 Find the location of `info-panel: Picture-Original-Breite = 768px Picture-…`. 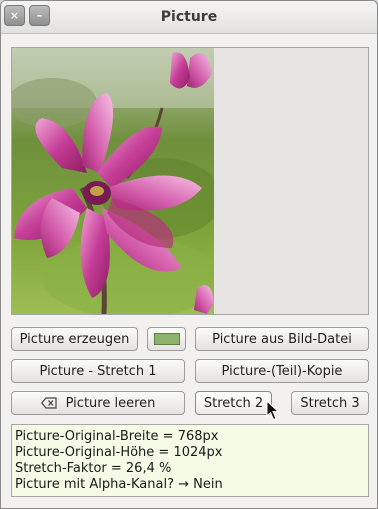

info-panel: Picture-Original-Breite = 768px Picture-… is located at coordinates (190, 460).